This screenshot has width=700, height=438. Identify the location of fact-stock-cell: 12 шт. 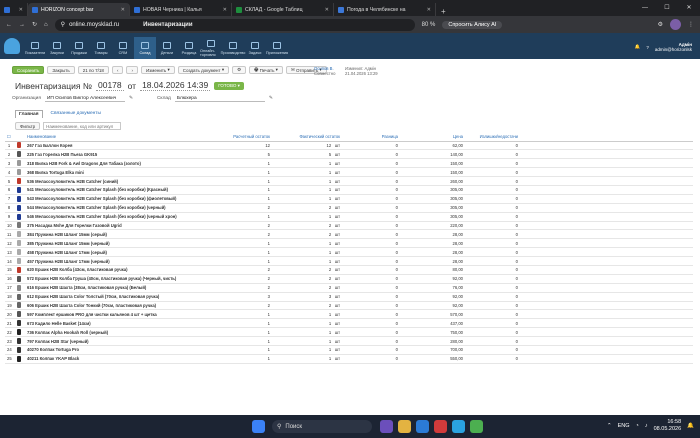
(307, 146).